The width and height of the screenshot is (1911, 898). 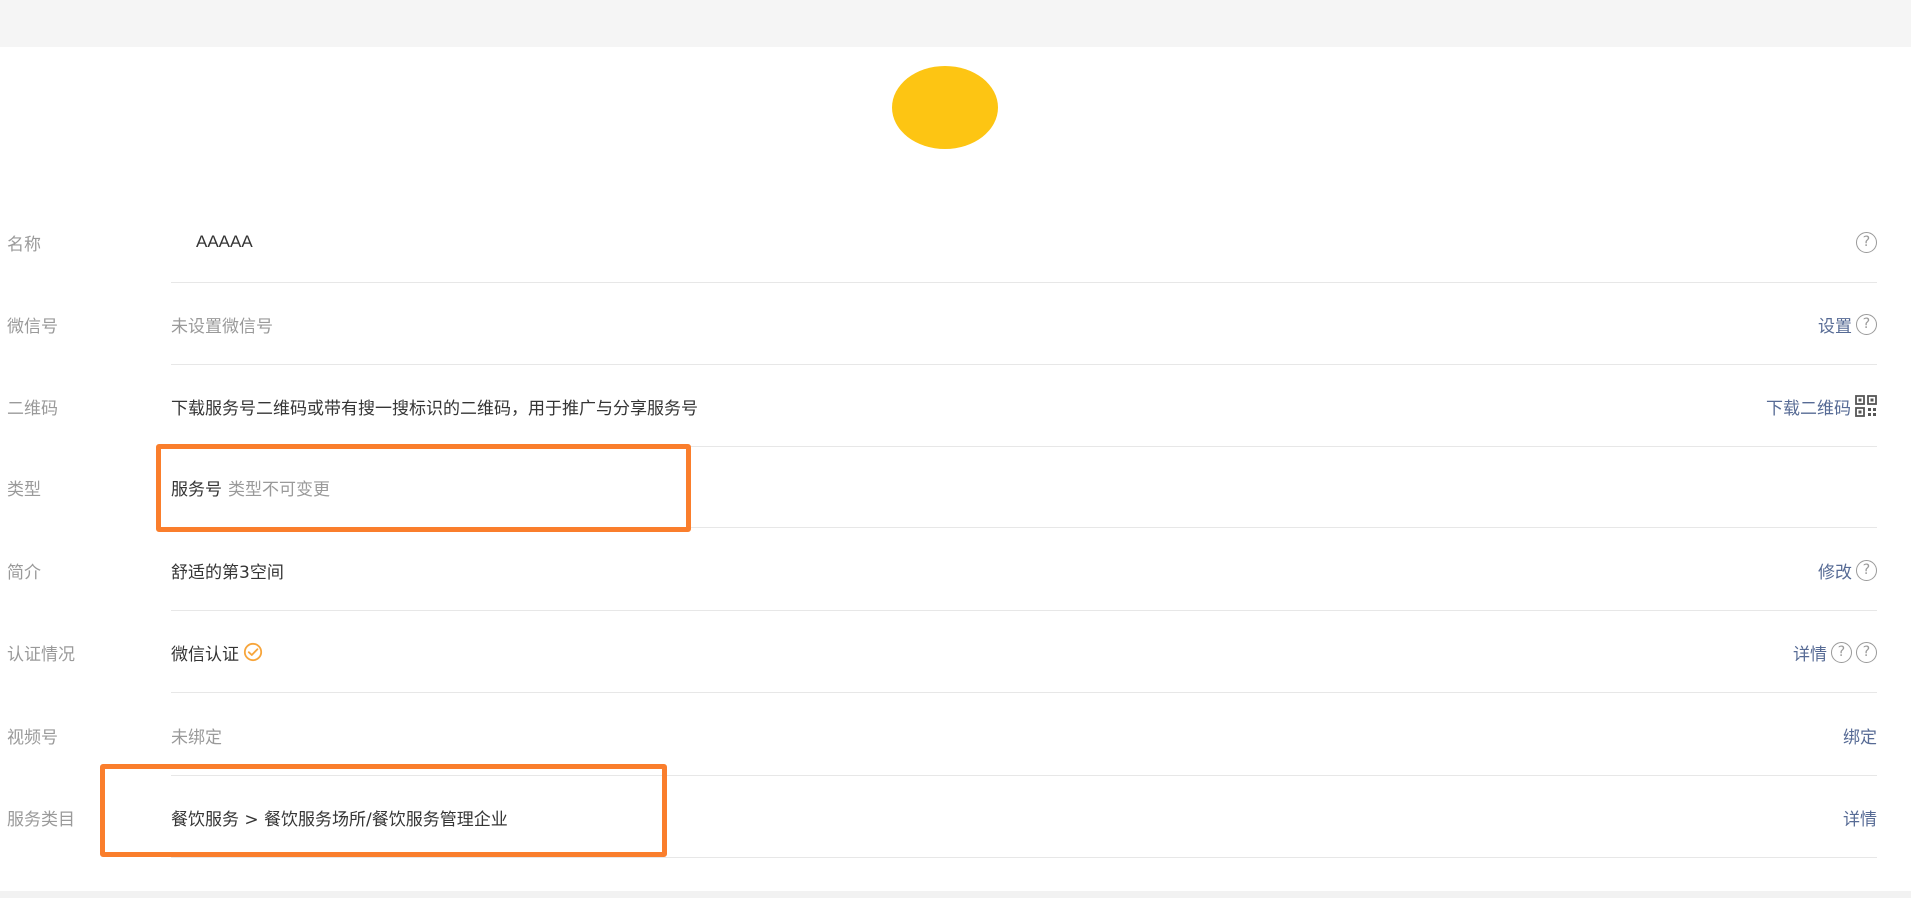 I want to click on row-actions: 详情, so click(x=1860, y=817).